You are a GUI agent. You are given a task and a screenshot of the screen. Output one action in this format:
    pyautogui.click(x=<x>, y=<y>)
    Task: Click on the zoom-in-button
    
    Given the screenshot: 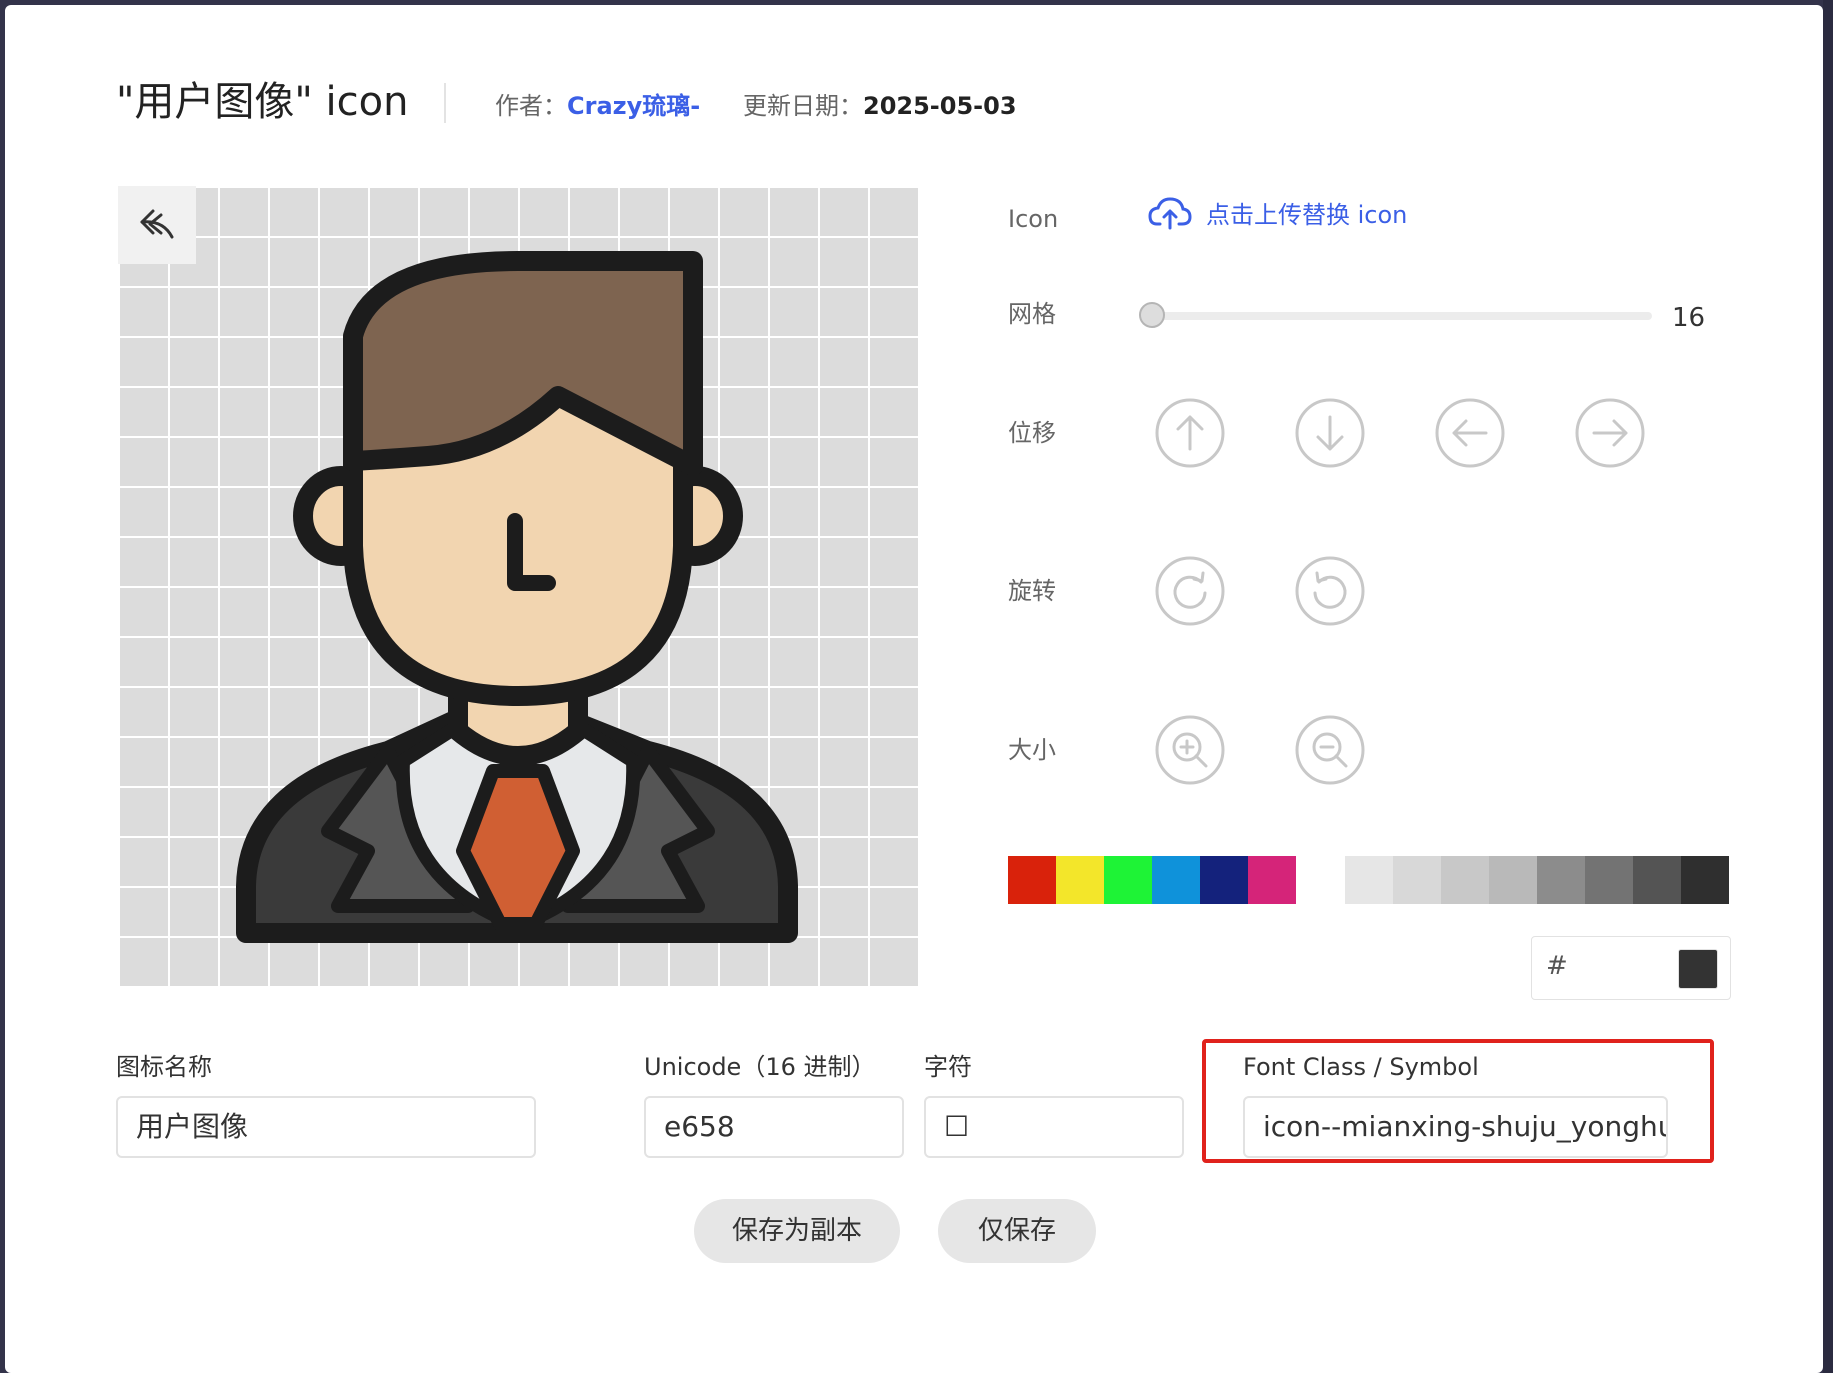 What is the action you would take?
    pyautogui.click(x=1190, y=750)
    